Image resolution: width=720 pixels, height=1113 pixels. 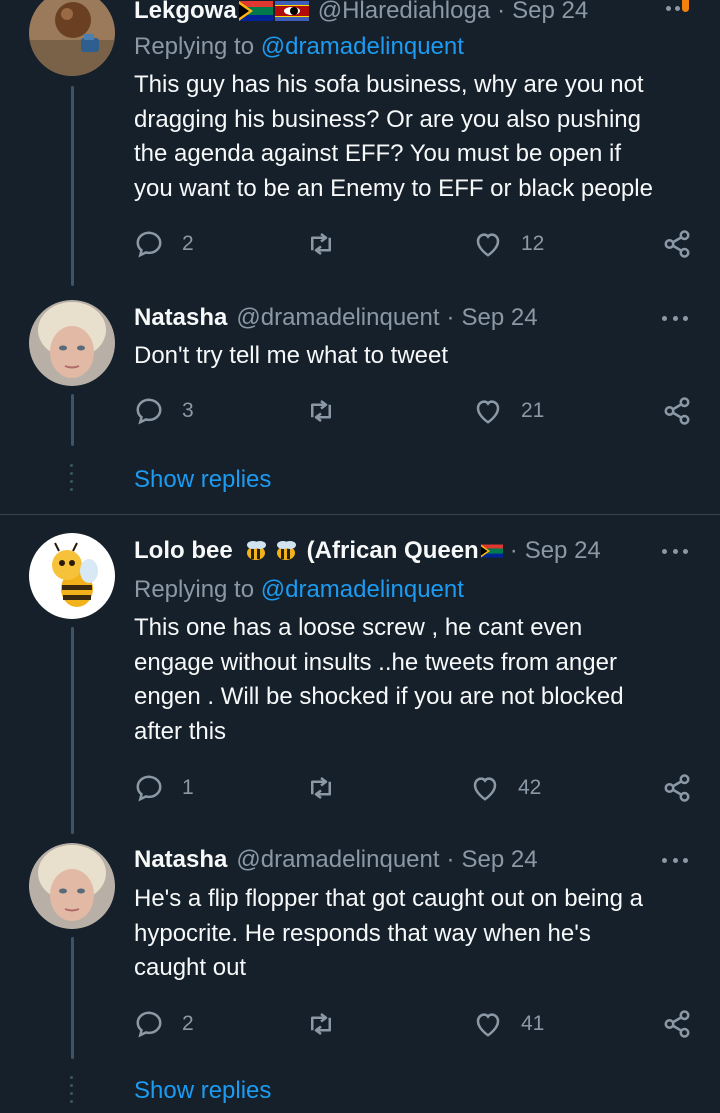 What do you see at coordinates (508, 411) in the screenshot?
I see `like-button: 21` at bounding box center [508, 411].